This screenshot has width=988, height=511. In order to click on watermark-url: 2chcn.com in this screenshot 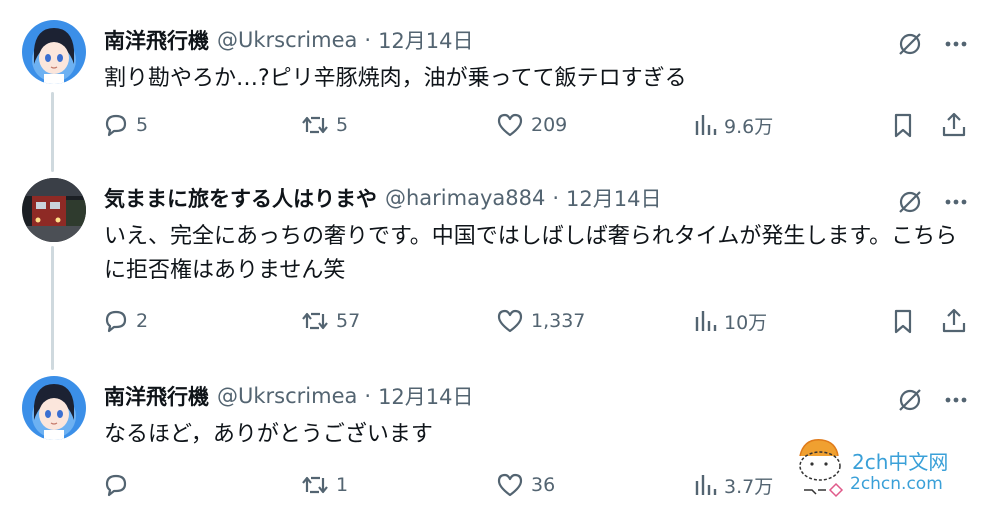, I will do `click(896, 484)`.